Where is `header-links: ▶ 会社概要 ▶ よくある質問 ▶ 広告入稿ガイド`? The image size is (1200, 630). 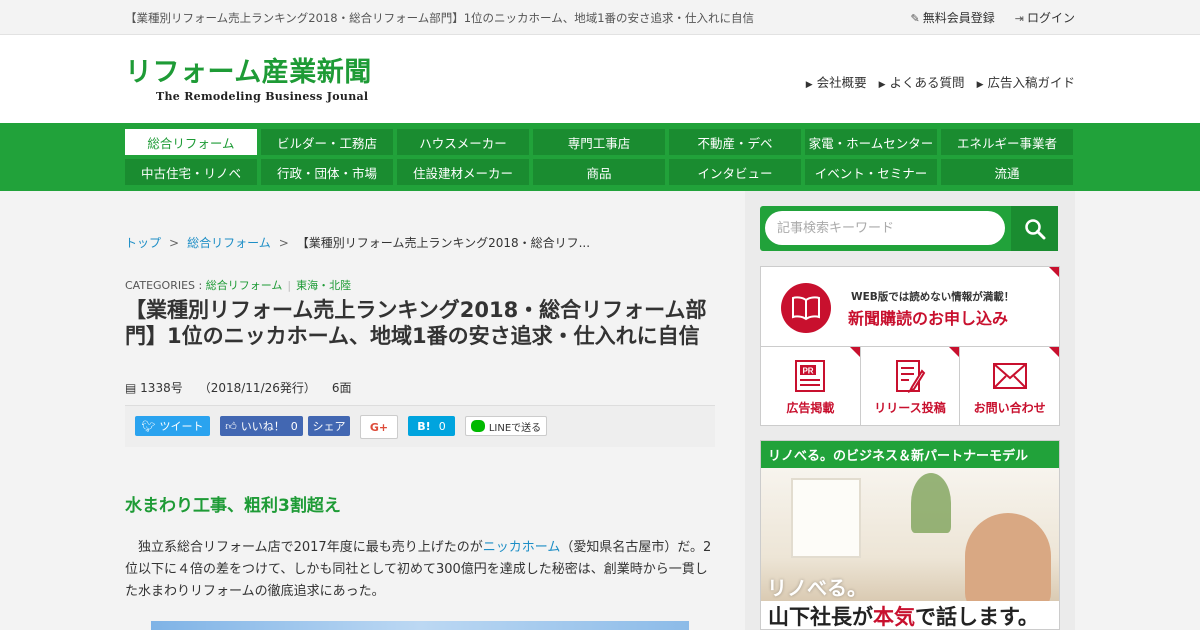 header-links: ▶ 会社概要 ▶ よくある質問 ▶ 広告入稿ガイド is located at coordinates (940, 81).